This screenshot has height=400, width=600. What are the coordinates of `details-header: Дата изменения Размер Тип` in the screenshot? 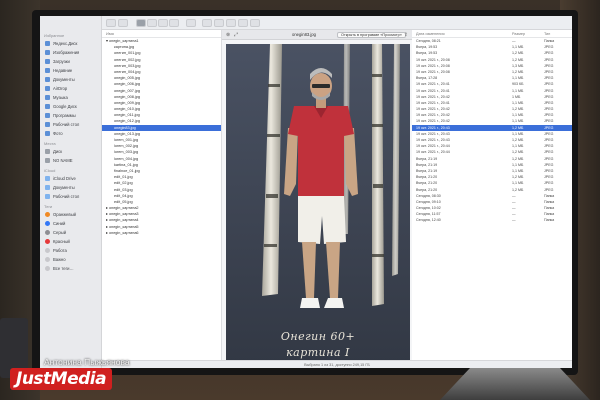 It's located at (492, 34).